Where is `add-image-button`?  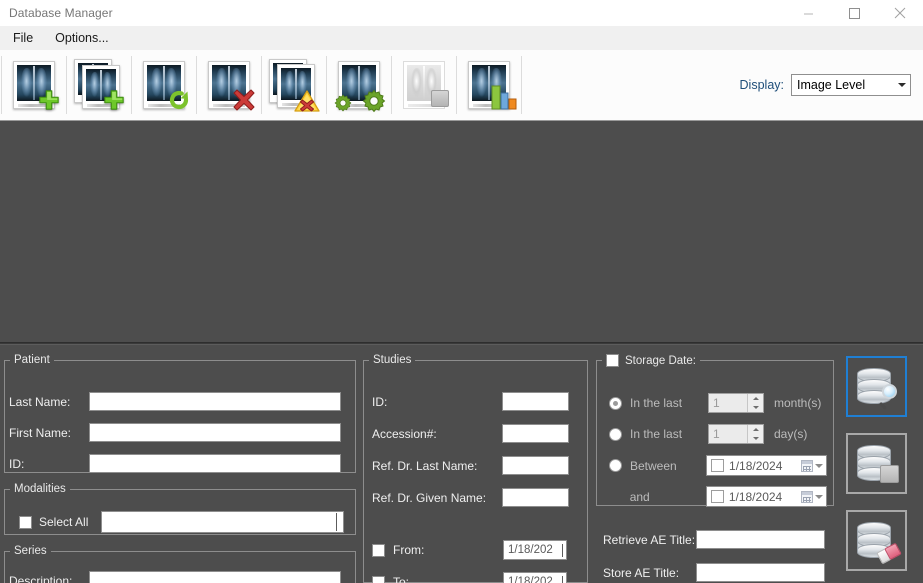
add-image-button is located at coordinates (34, 85).